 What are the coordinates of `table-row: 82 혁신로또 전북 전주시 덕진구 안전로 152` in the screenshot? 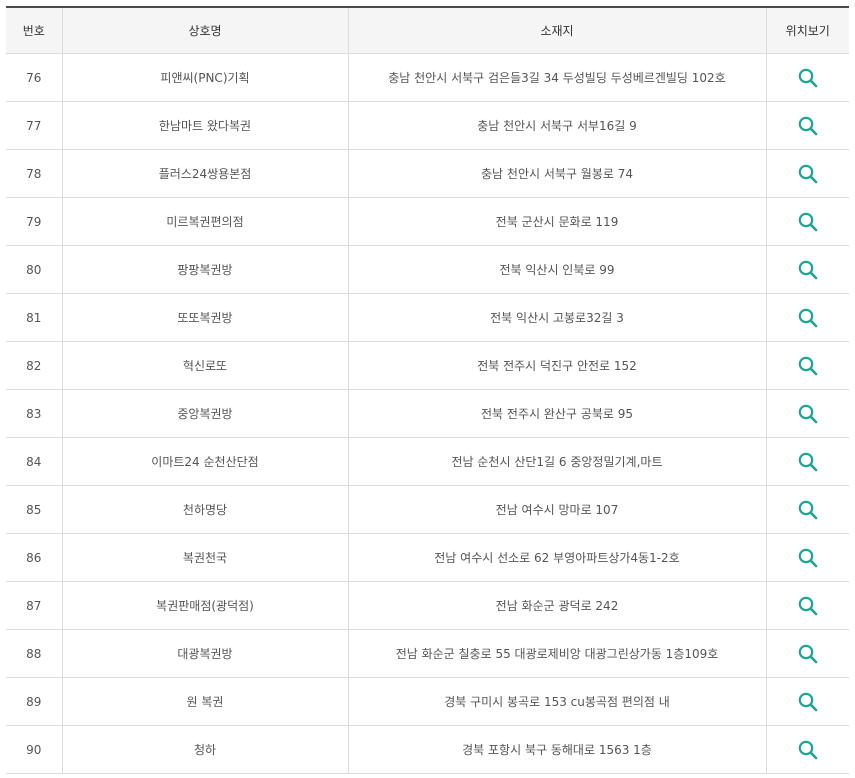 It's located at (427, 365).